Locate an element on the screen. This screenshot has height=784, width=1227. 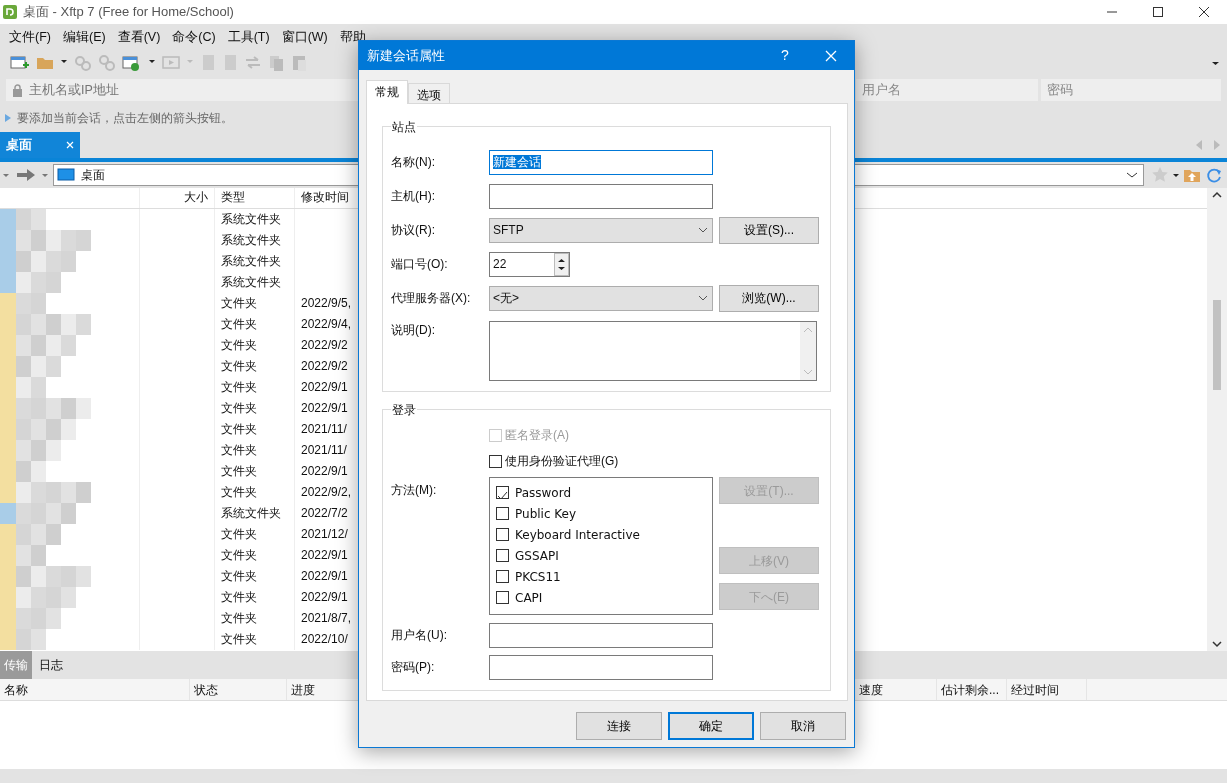
field-label: 代理服务器(X): is located at coordinates (431, 298).